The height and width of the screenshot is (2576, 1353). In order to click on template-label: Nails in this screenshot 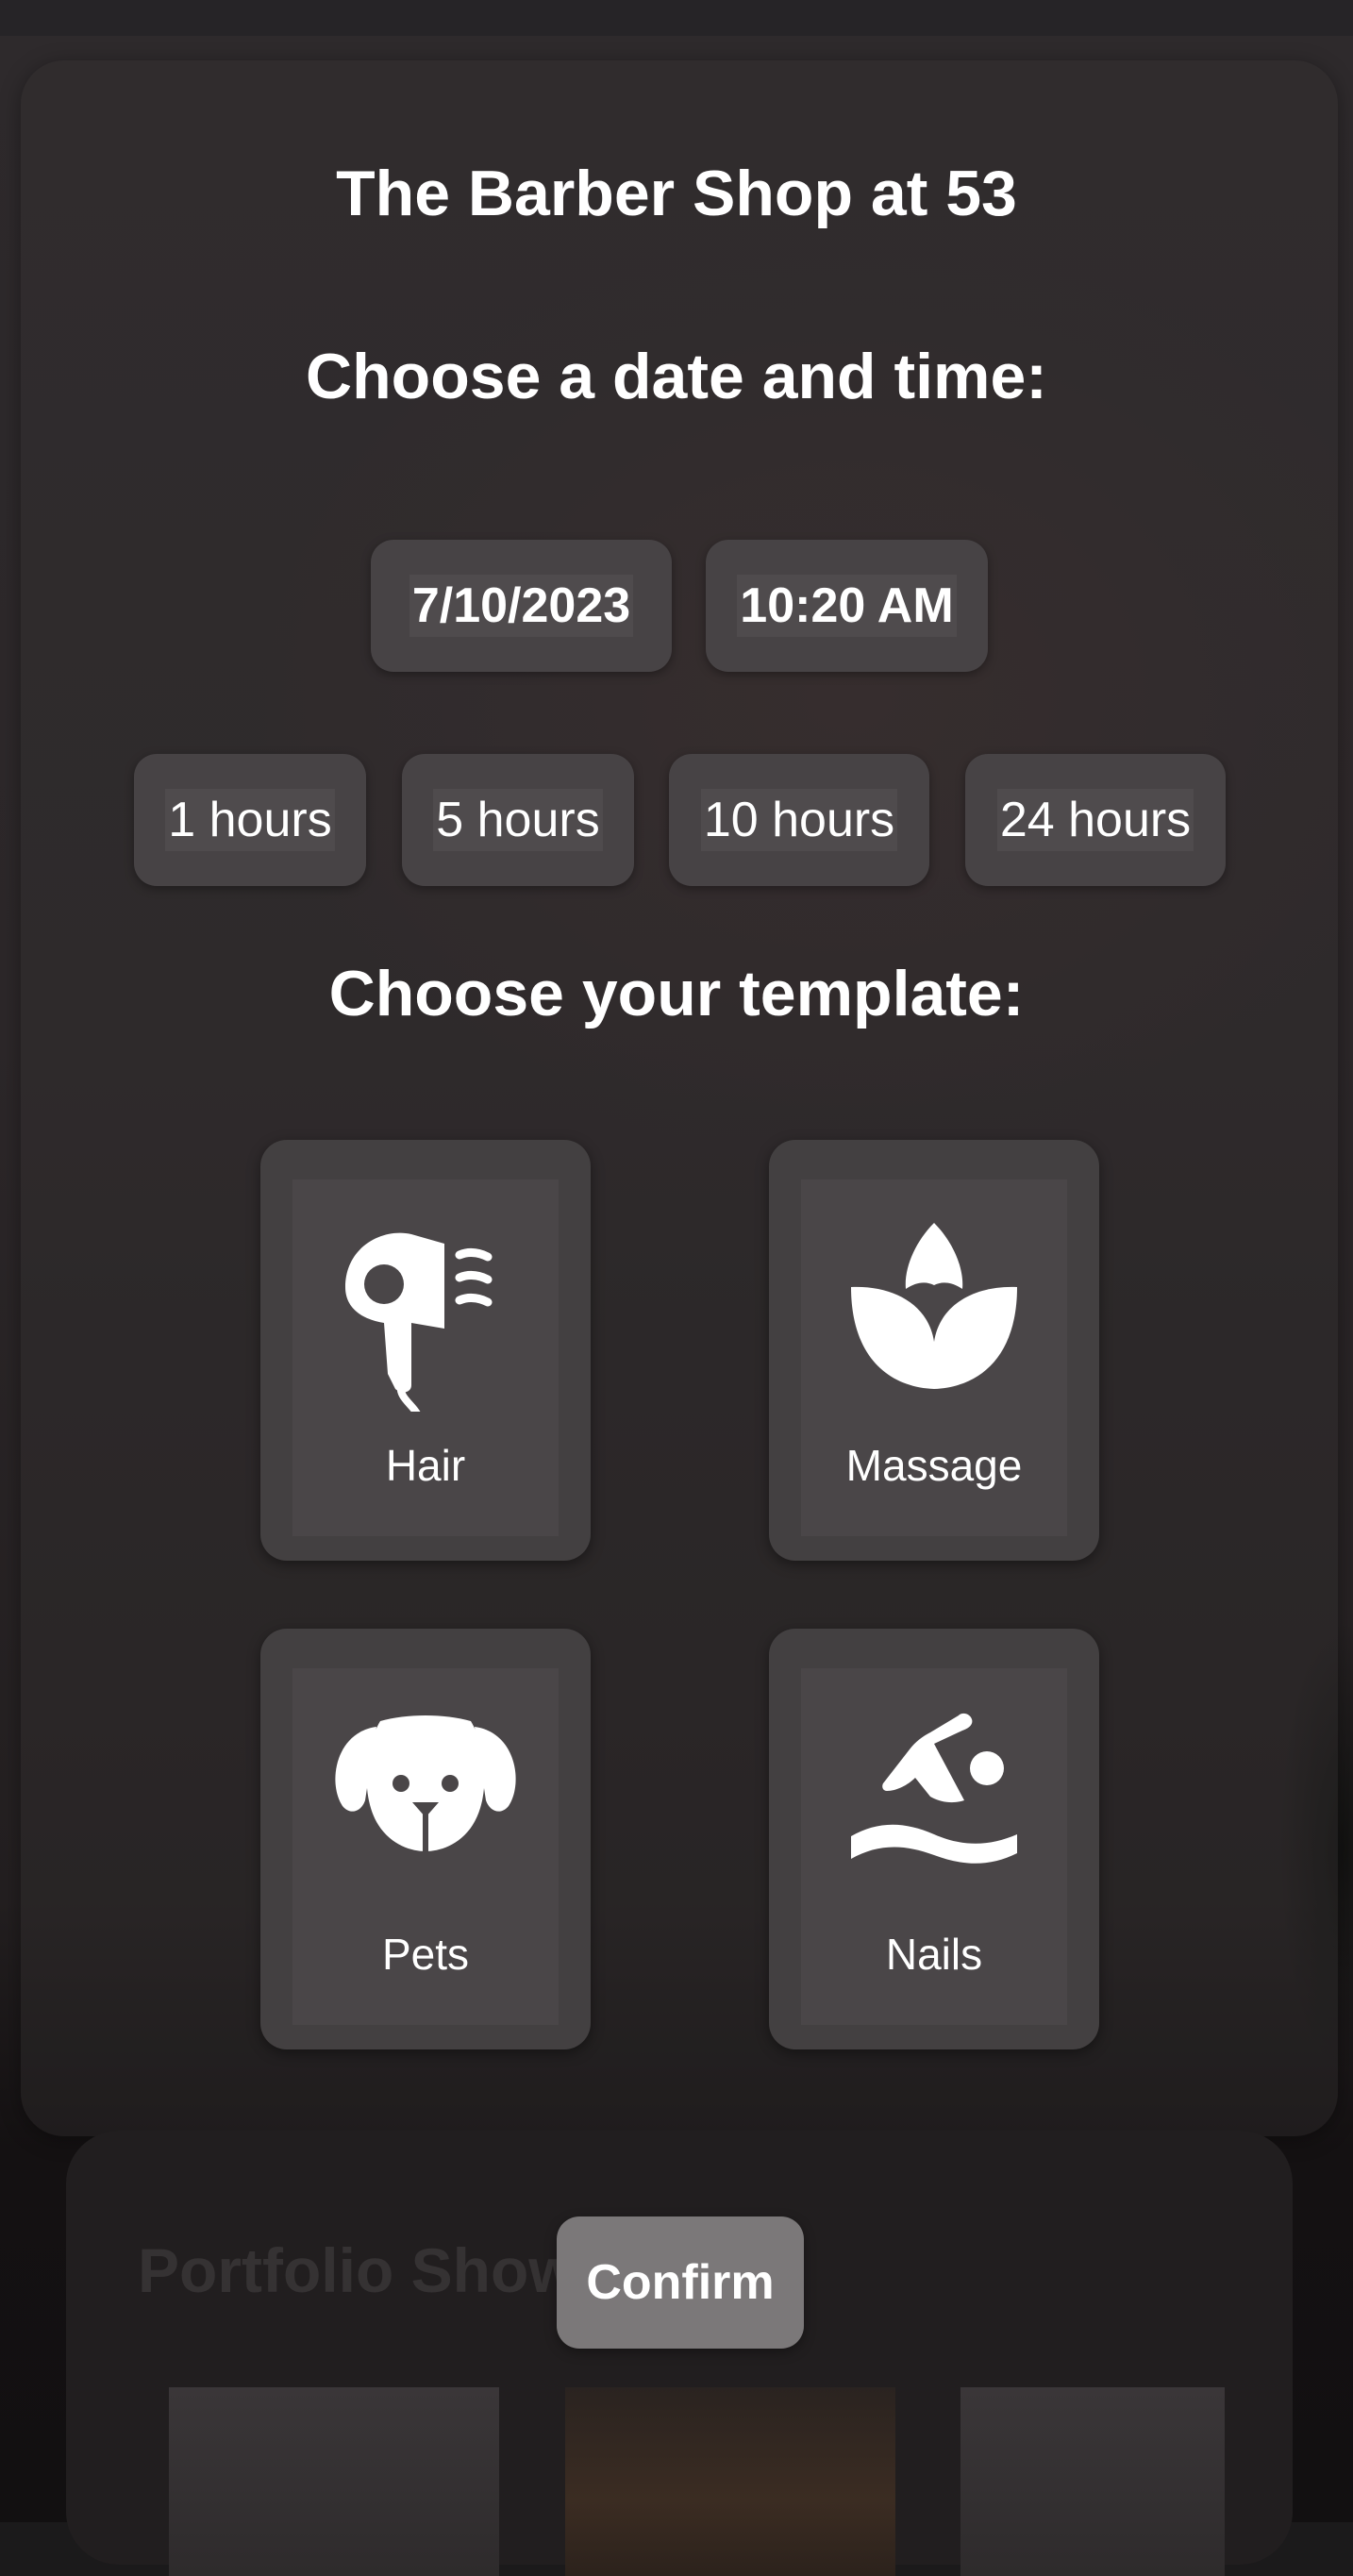, I will do `click(934, 1954)`.